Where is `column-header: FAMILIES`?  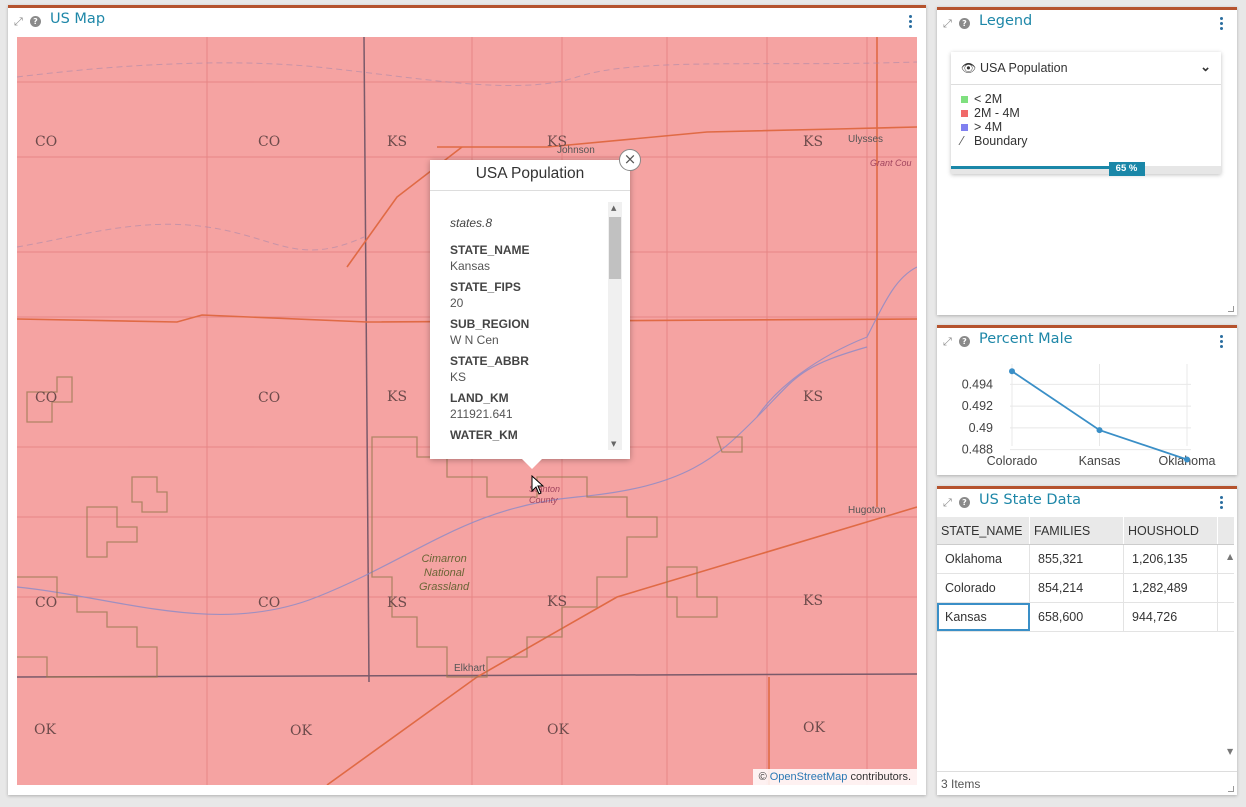
column-header: FAMILIES is located at coordinates (1077, 530).